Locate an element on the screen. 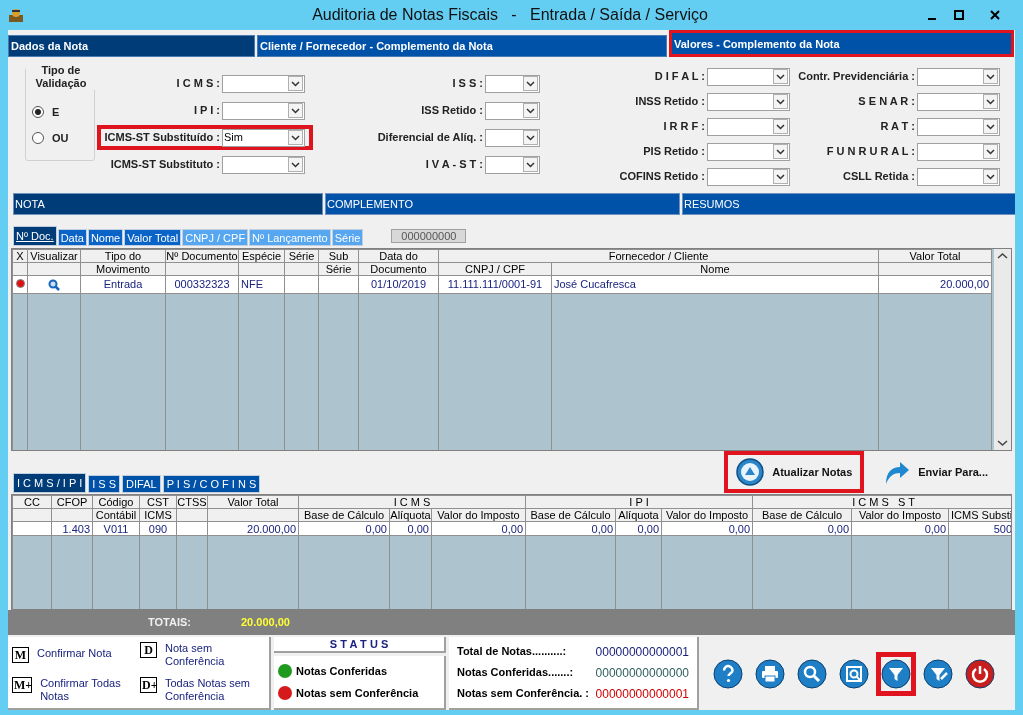  column-header: Visualizar is located at coordinates (54, 256).